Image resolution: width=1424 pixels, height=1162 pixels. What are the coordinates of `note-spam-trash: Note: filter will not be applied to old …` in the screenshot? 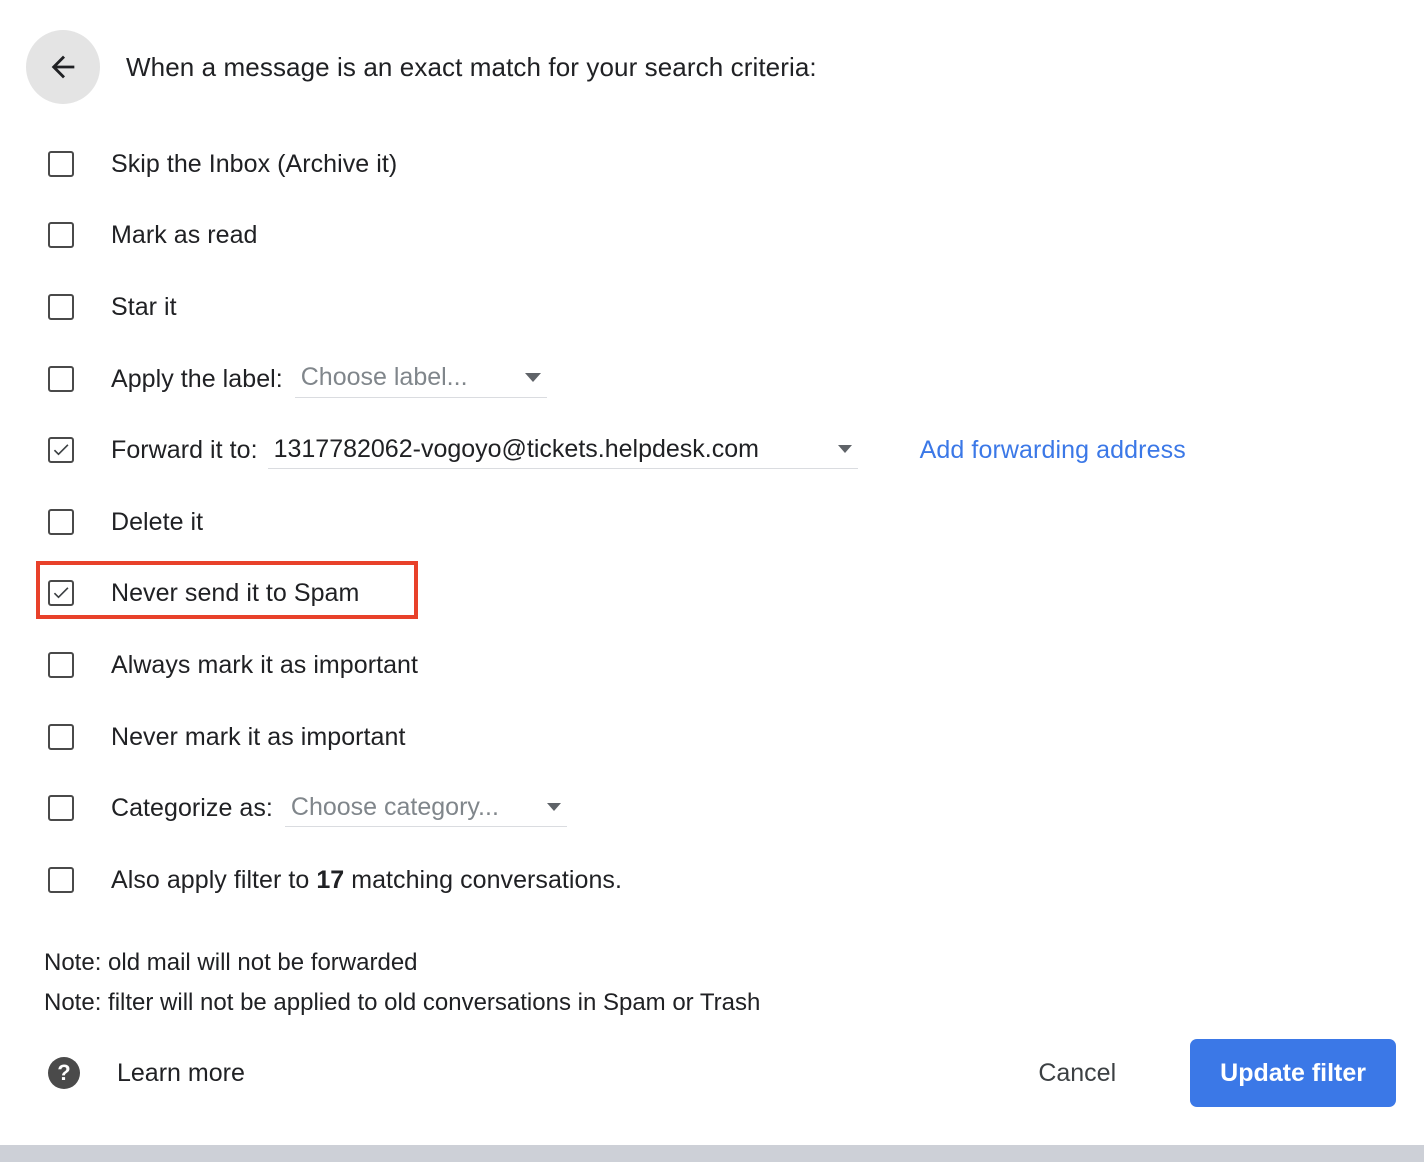 It's located at (402, 1002).